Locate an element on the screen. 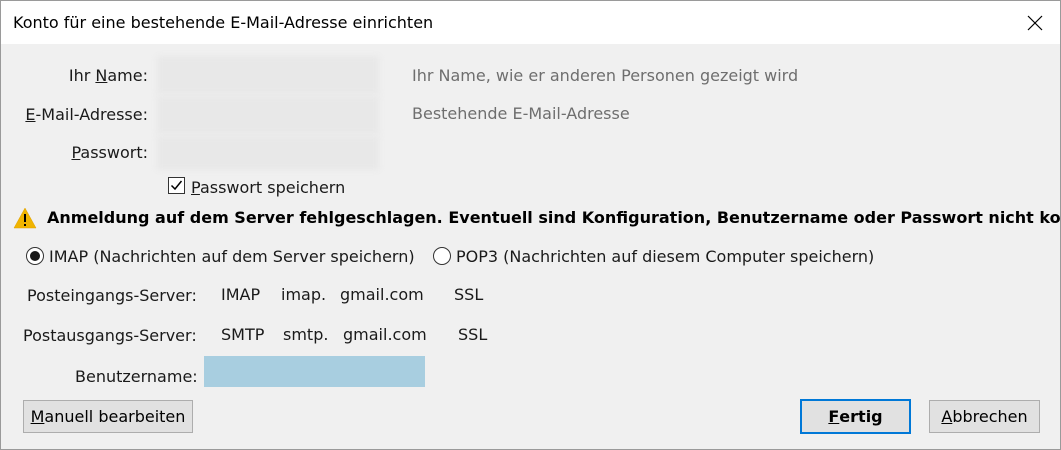 The image size is (1061, 450). pop3-radio is located at coordinates (442, 256).